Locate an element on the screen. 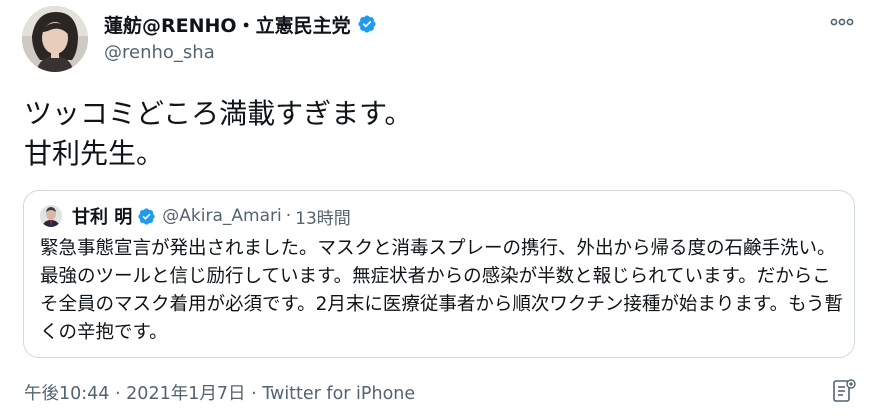 The height and width of the screenshot is (418, 874). tweet-meta: 午後10:44 · 2021年1月7日 · Twitter for iPhone is located at coordinates (219, 392).